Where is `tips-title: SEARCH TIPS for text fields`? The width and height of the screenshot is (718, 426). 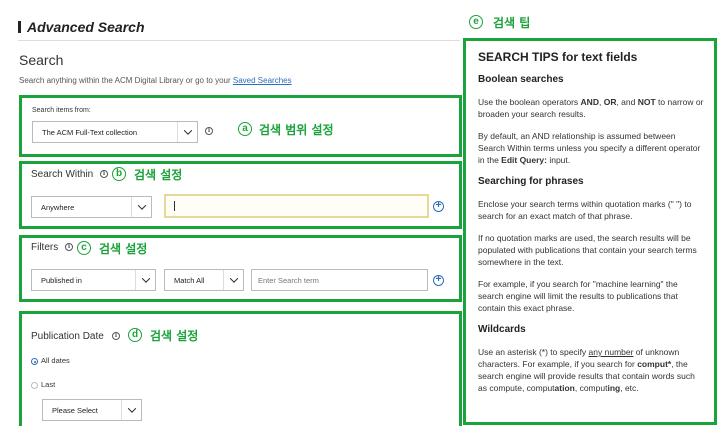
tips-title: SEARCH TIPS for text fields is located at coordinates (558, 57).